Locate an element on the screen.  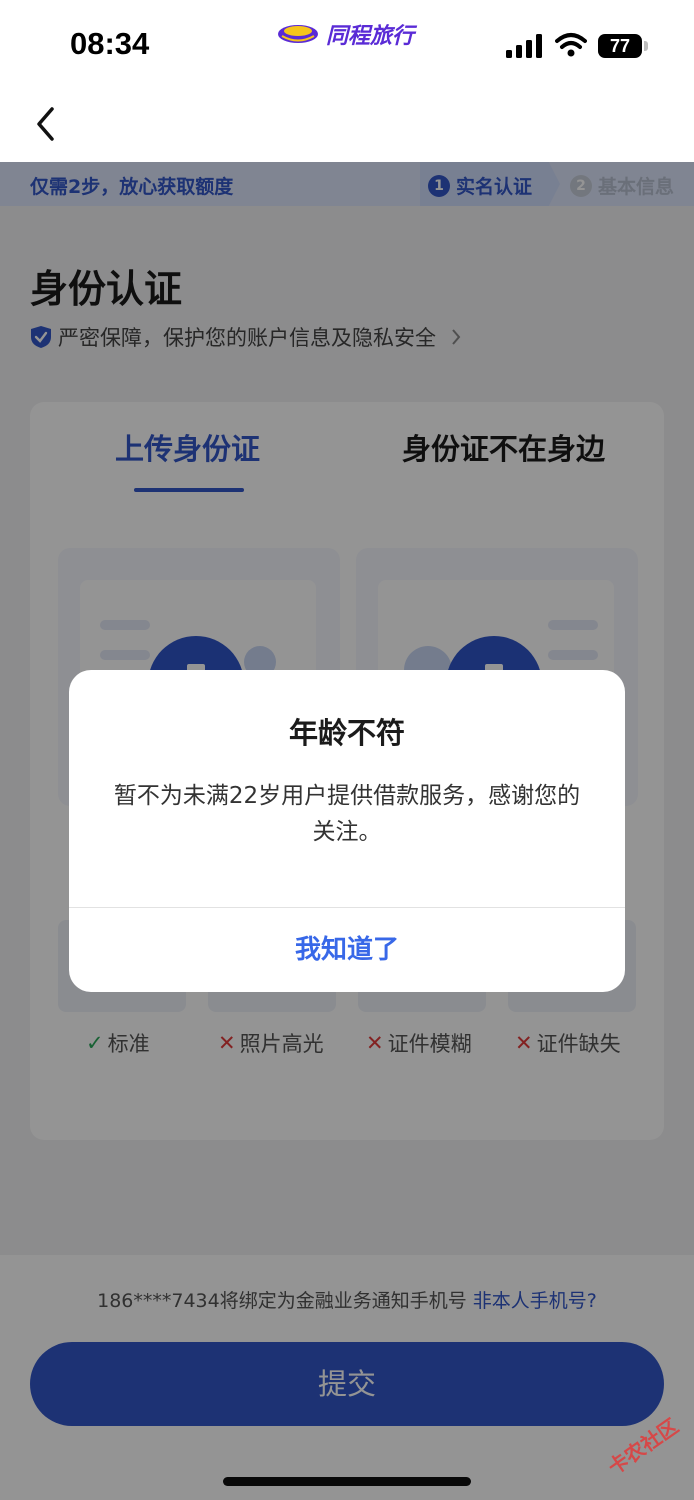
dialog-message: 暂不为未满22岁用户提供借款服务，感谢您的关注。 is located at coordinates (347, 814).